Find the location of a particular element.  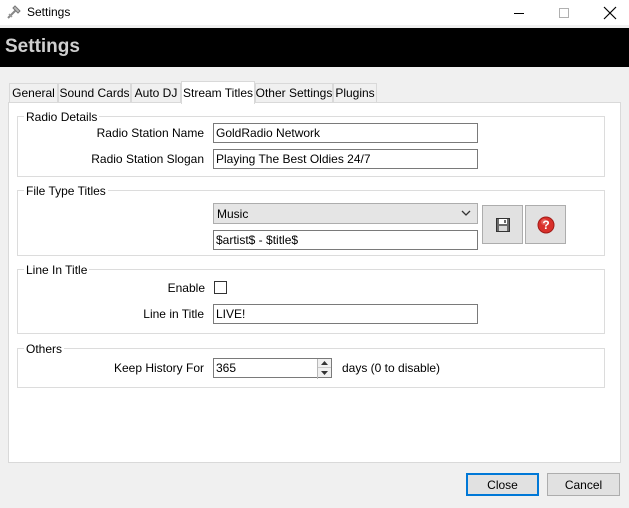

station-slogan-label: Radio Station Slogan is located at coordinates (147, 159).